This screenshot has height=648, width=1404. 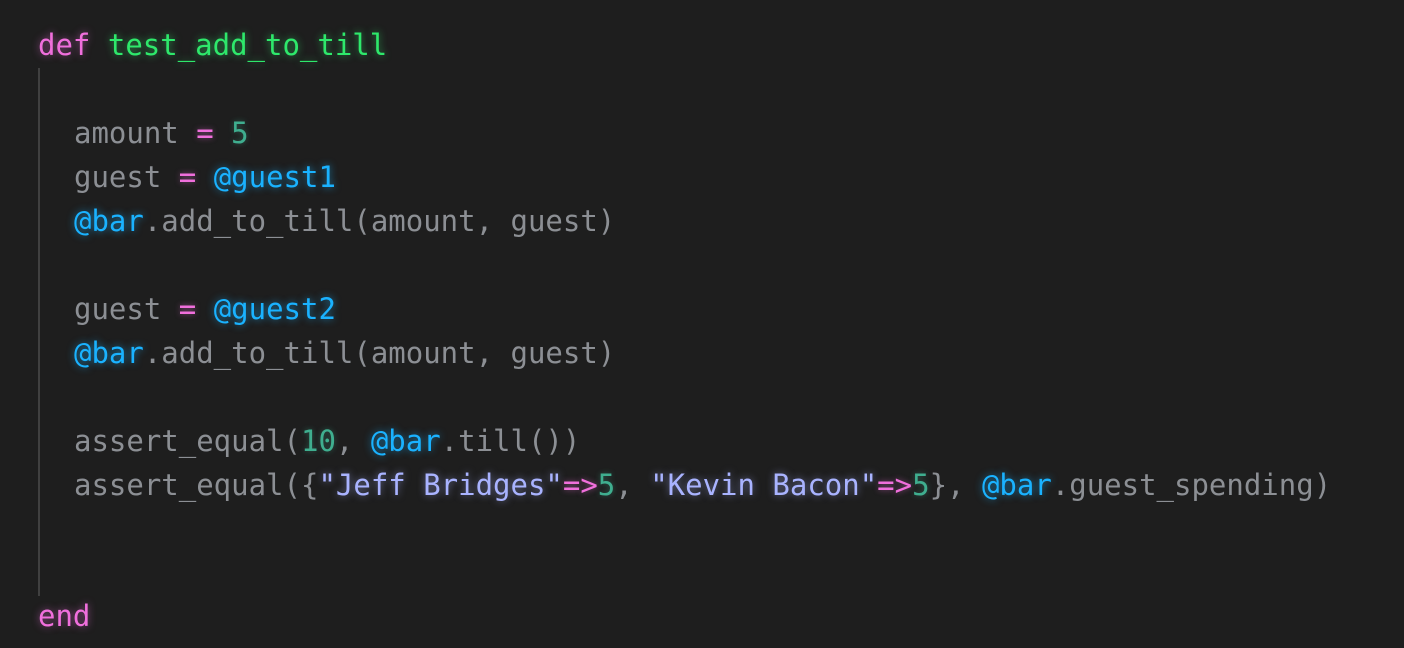 I want to click on hash-close: },, so click(x=955, y=485).